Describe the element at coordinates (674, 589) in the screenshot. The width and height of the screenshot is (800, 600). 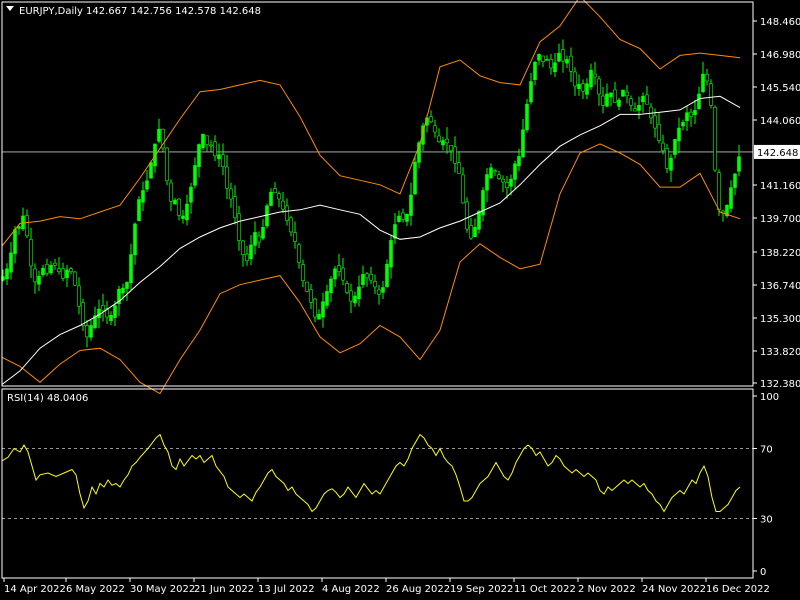
I see `date-tick-label: 24 Nov 2022` at that location.